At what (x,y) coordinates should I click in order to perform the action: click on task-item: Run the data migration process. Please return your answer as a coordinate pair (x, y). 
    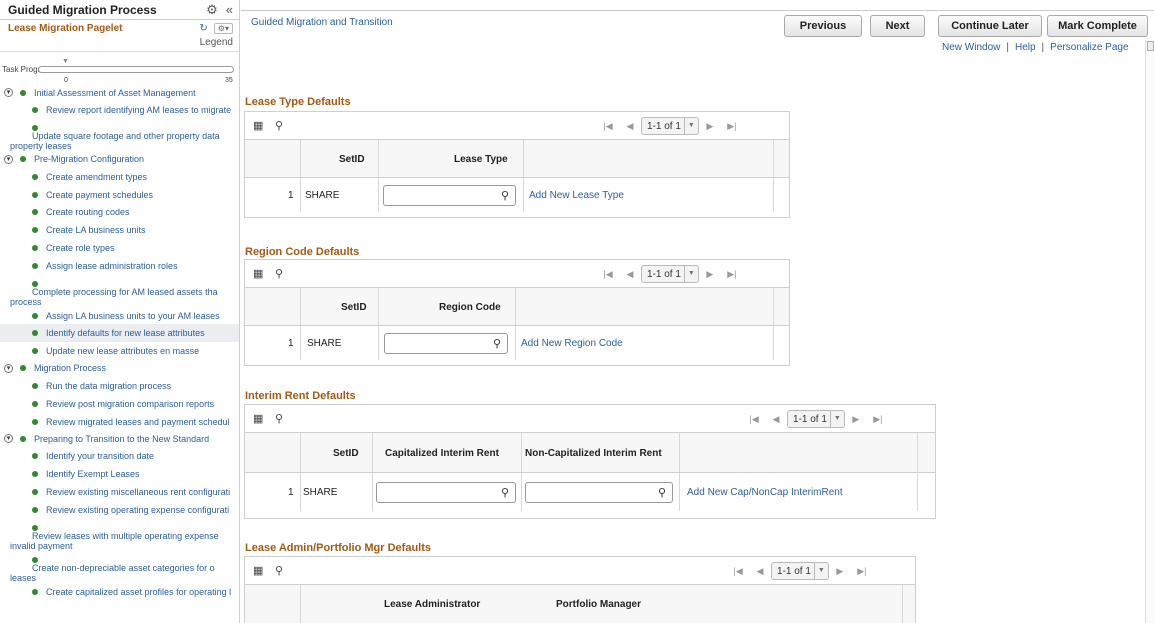
    Looking at the image, I should click on (119, 386).